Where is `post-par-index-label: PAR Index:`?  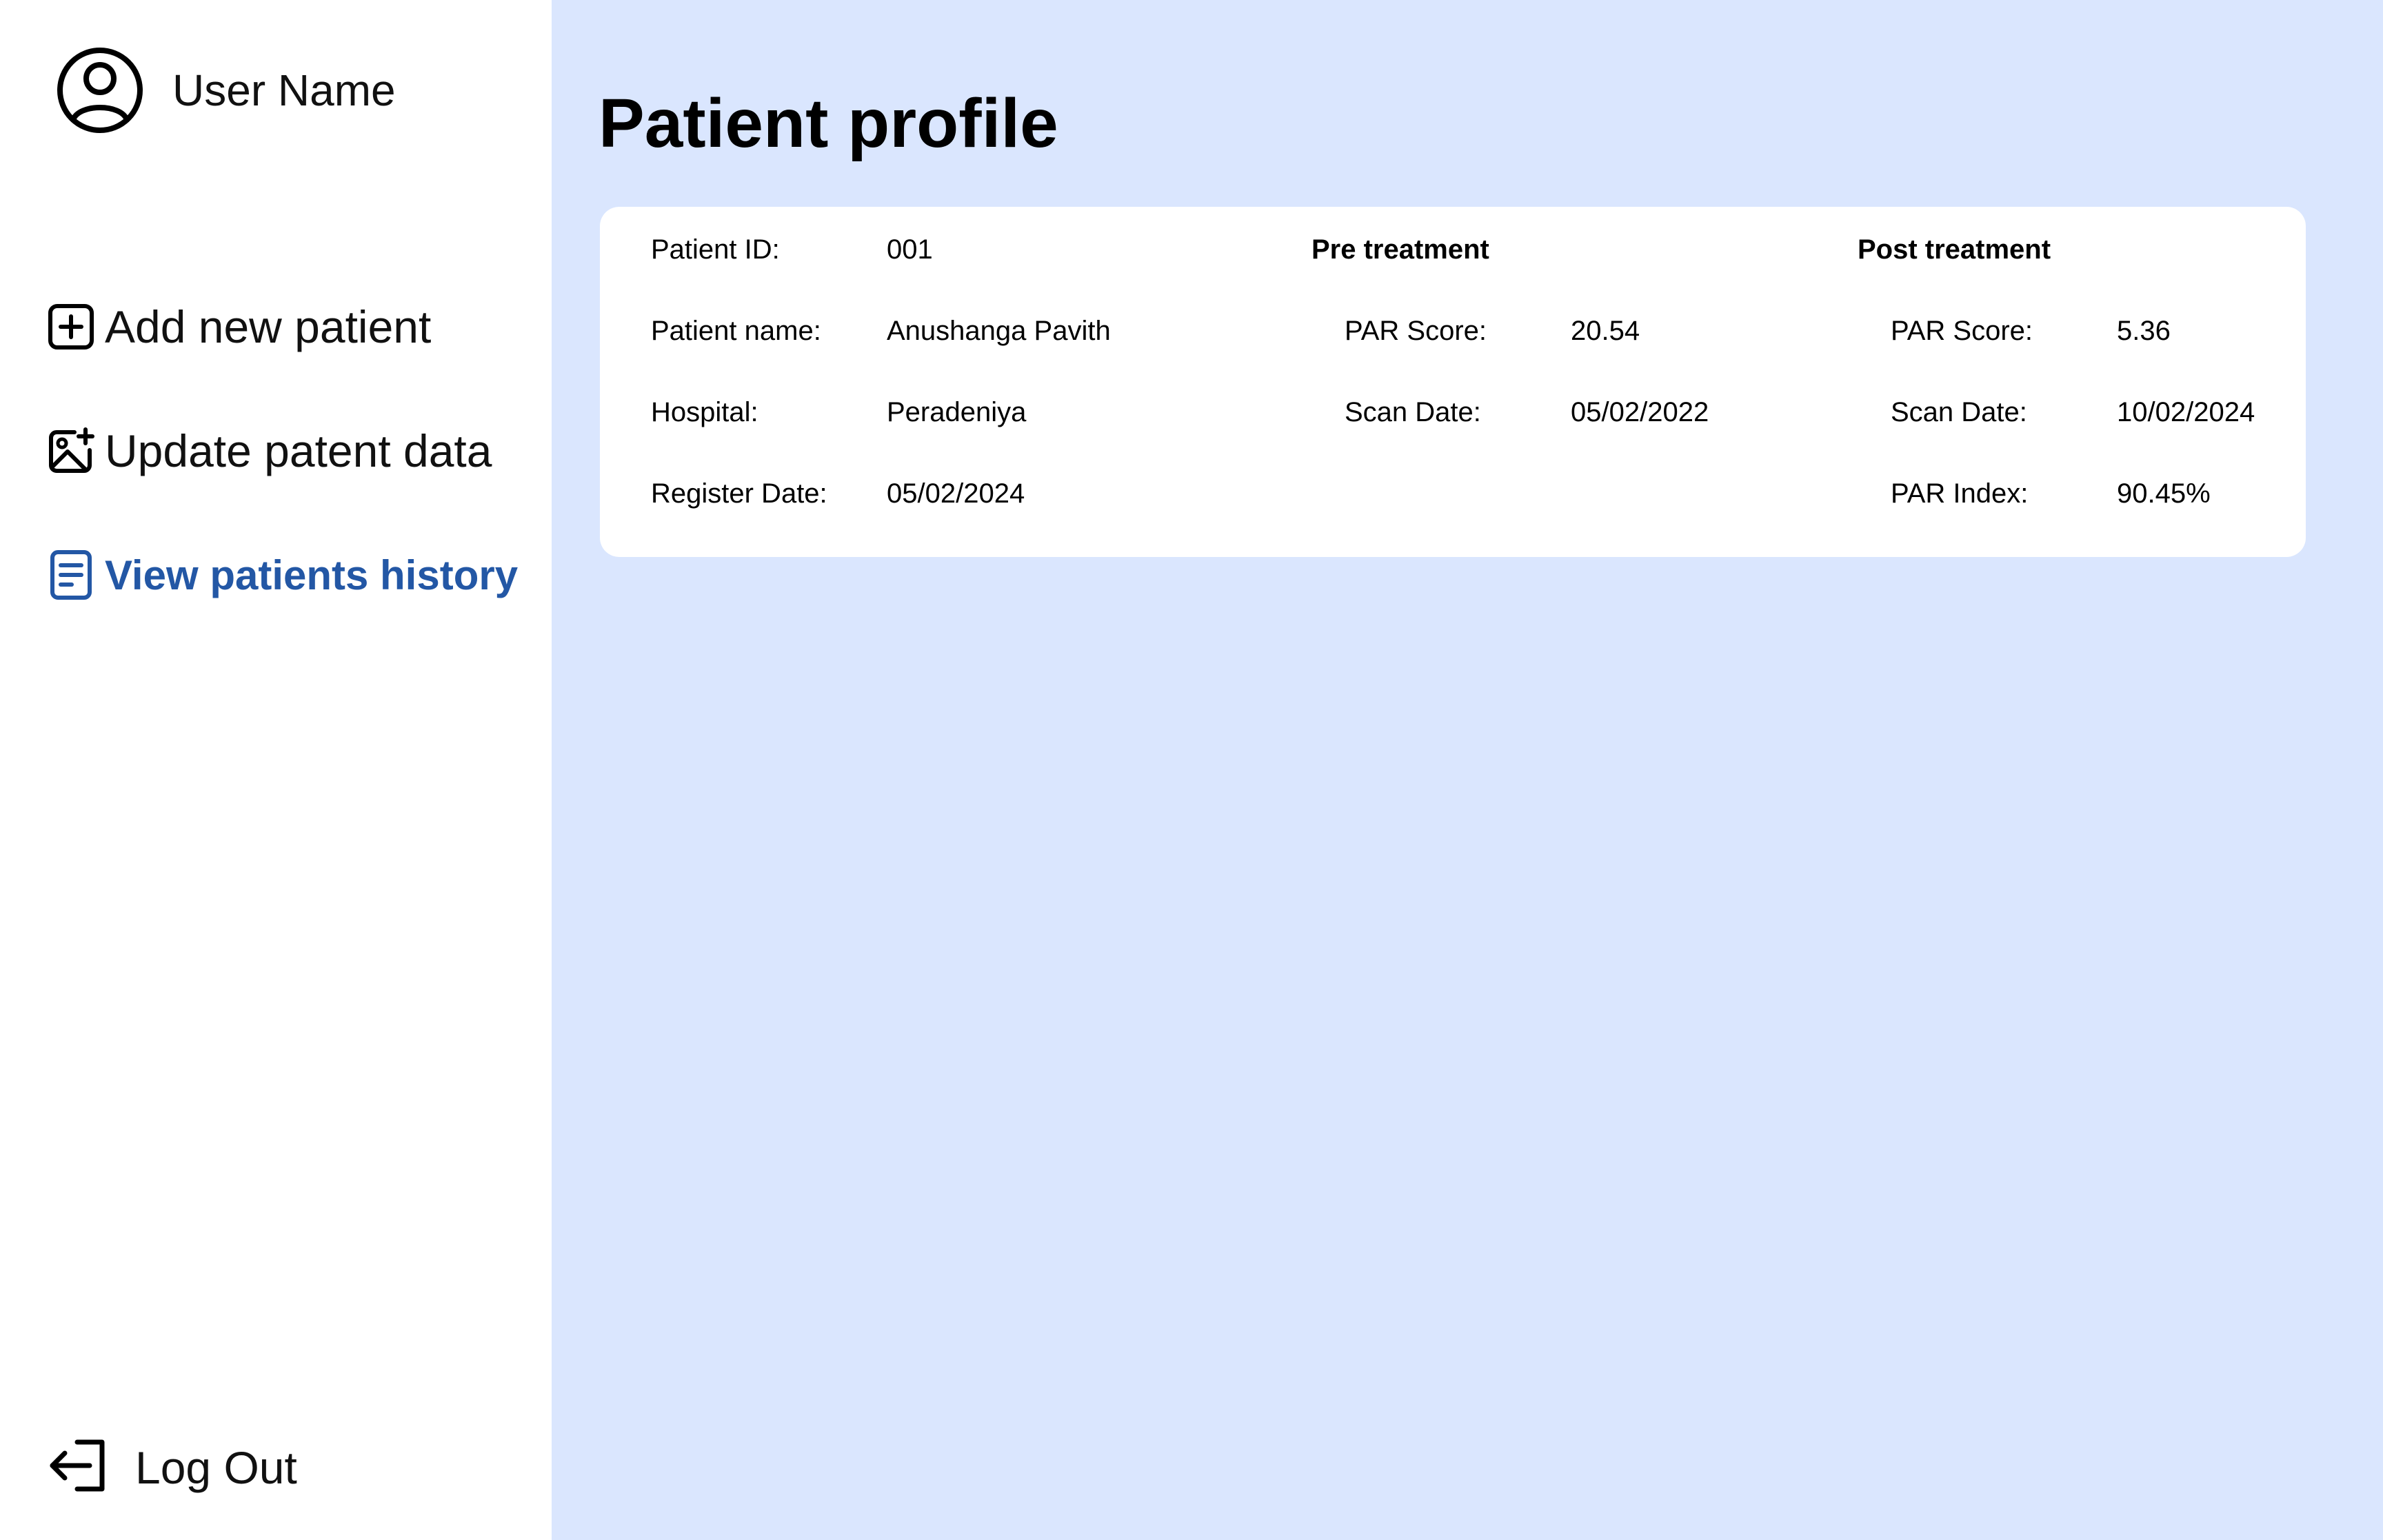
post-par-index-label: PAR Index: is located at coordinates (1960, 494).